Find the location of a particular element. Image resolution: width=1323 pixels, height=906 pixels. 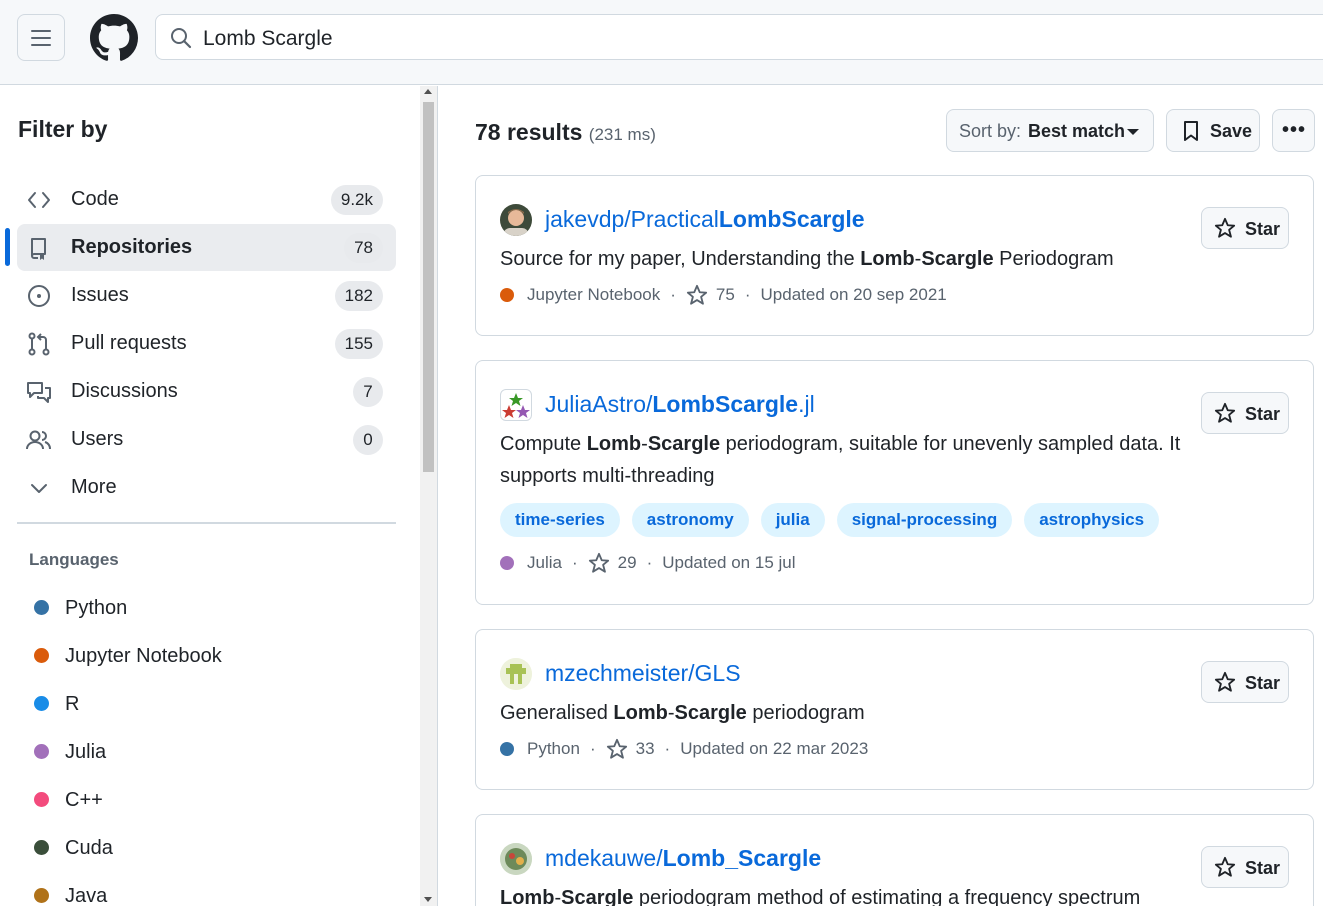

repo-language: Jupyter Notebook is located at coordinates (594, 294).